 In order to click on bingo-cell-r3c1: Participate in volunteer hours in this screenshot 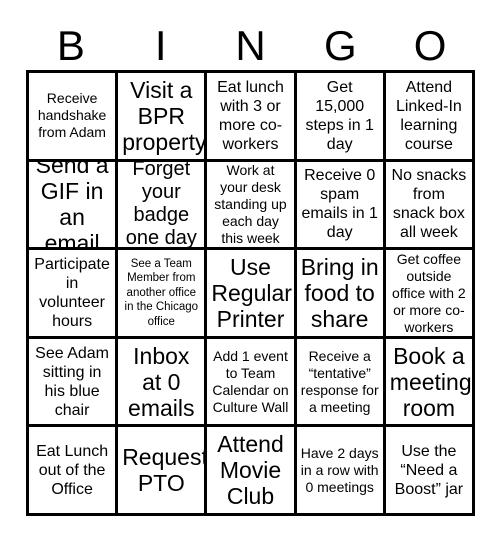, I will do `click(74, 294)`.